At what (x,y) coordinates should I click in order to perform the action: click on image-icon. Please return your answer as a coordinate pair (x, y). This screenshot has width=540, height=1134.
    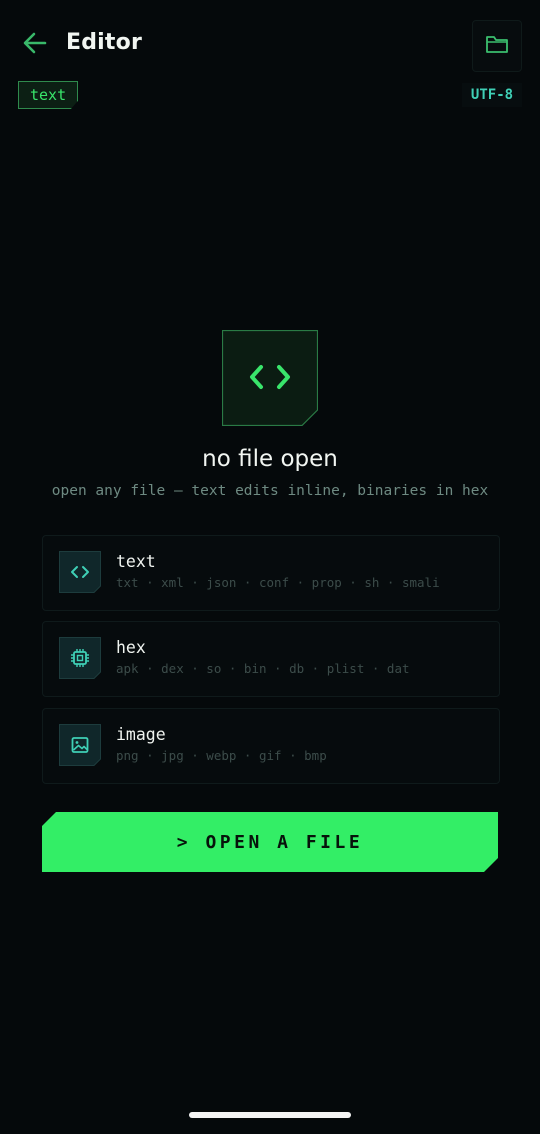
    Looking at the image, I should click on (80, 745).